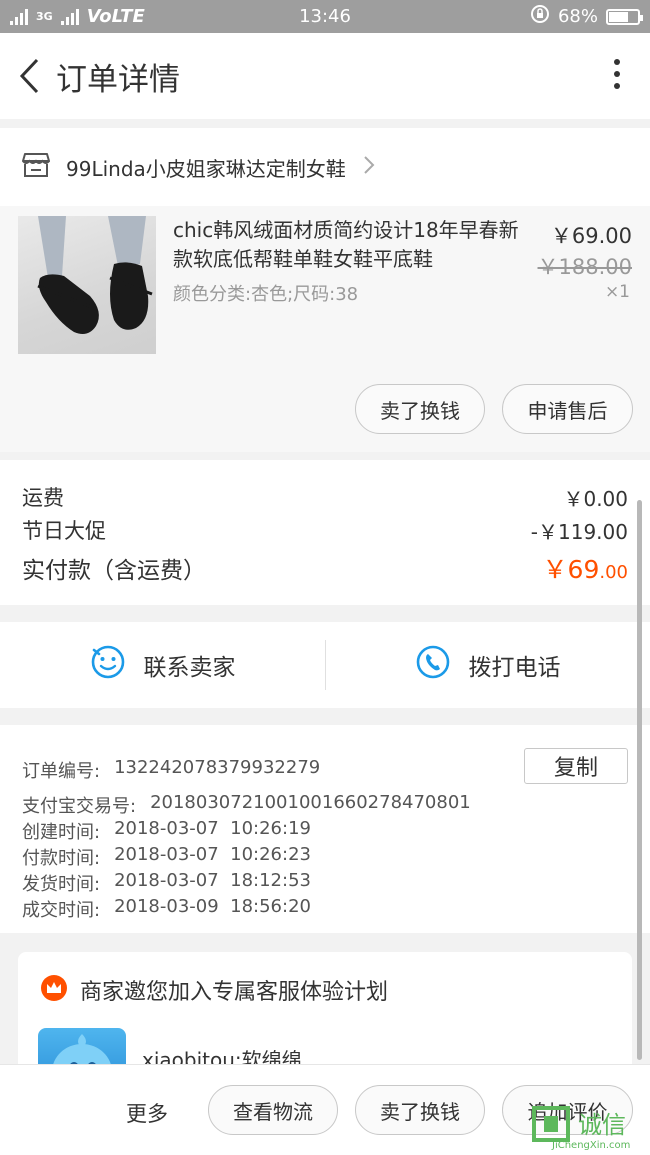 This screenshot has width=650, height=1155. I want to click on contact-divider, so click(325, 665).